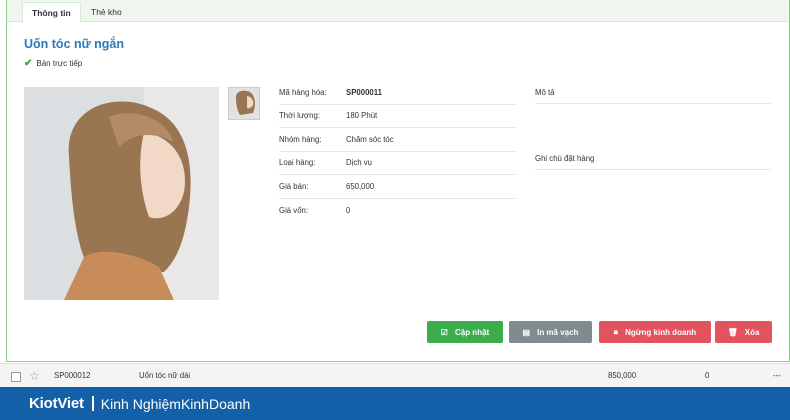 Image resolution: width=790 pixels, height=420 pixels. What do you see at coordinates (395, 375) in the screenshot?
I see `table-row: ☆ SP000012 Uốn tóc nữ dài 850,000 0 ---` at bounding box center [395, 375].